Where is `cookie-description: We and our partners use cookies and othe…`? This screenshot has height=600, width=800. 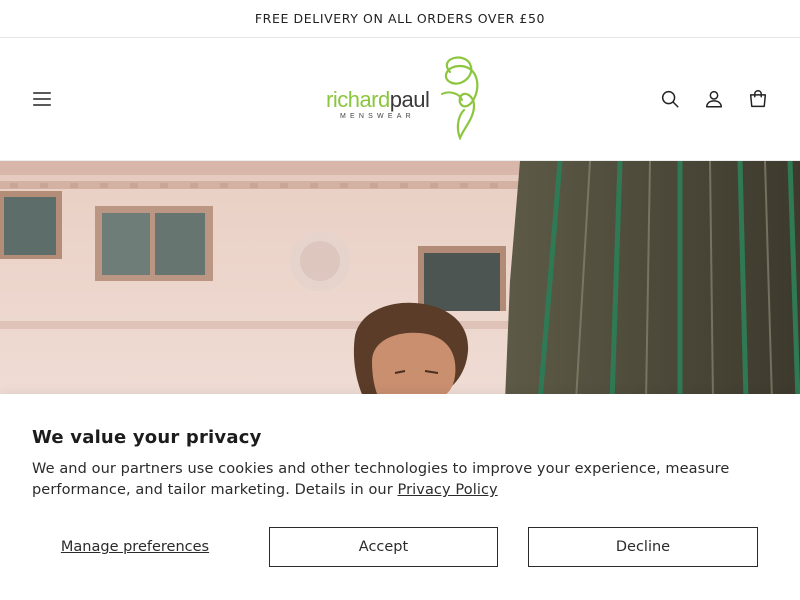
cookie-description: We and our partners use cookies and othe… is located at coordinates (381, 479).